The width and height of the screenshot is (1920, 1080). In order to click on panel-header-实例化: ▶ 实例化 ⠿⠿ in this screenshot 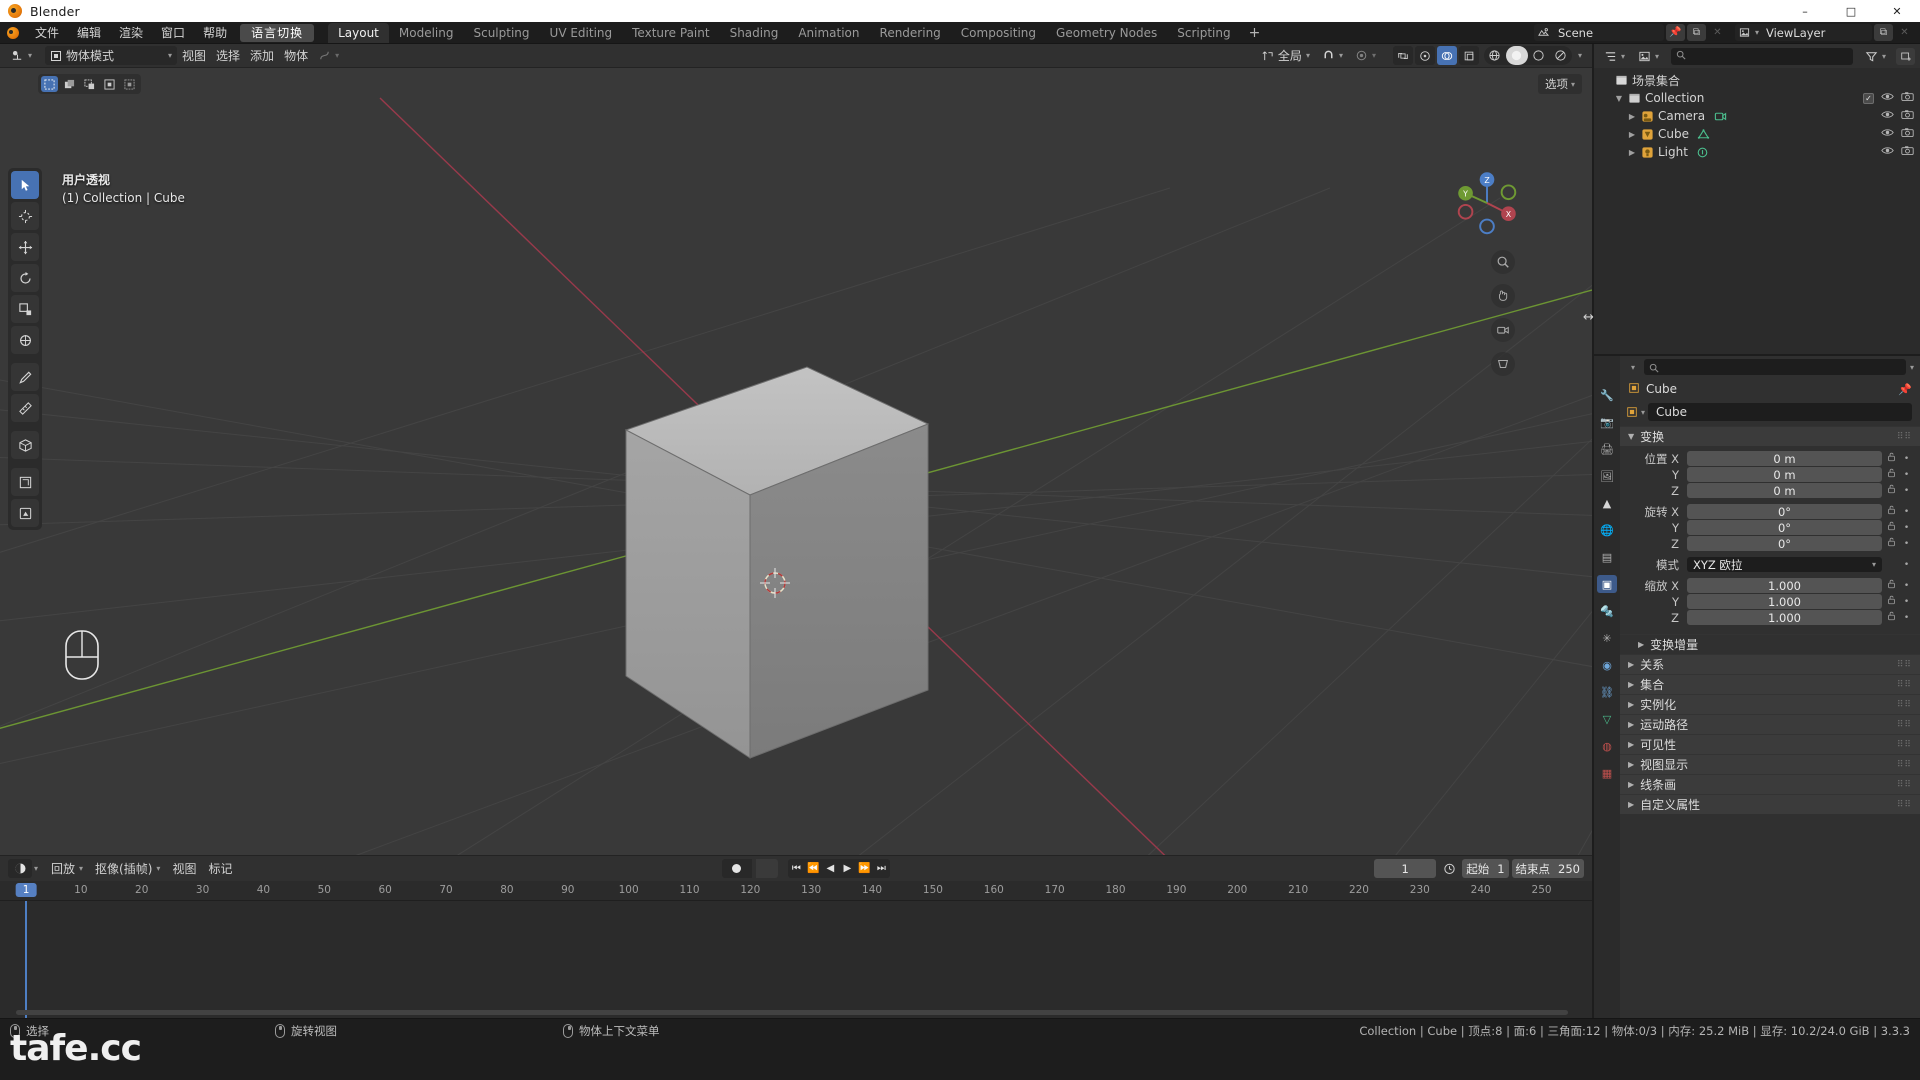, I will do `click(1770, 704)`.